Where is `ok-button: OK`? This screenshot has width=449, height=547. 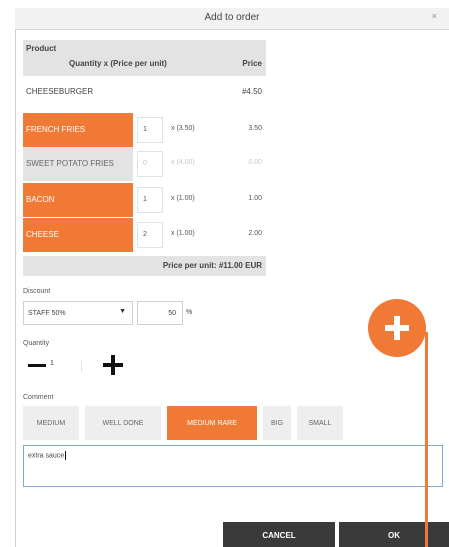 ok-button: OK is located at coordinates (394, 534).